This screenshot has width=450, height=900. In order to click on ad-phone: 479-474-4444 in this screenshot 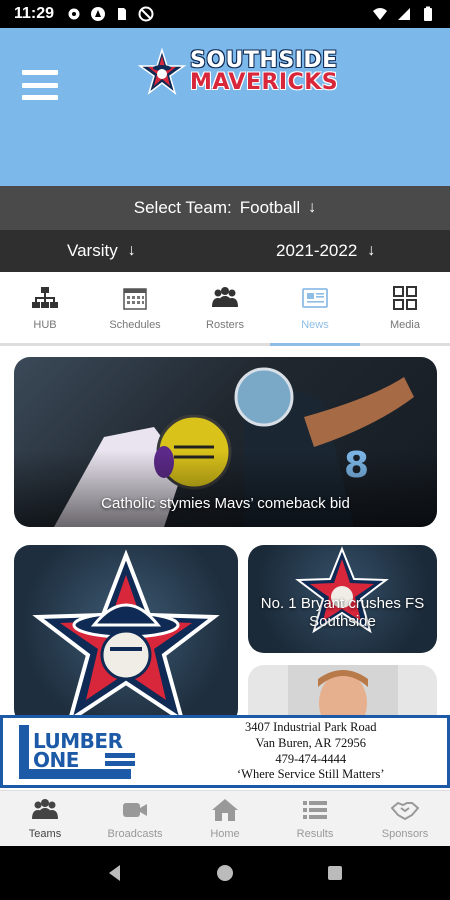, I will do `click(311, 758)`.